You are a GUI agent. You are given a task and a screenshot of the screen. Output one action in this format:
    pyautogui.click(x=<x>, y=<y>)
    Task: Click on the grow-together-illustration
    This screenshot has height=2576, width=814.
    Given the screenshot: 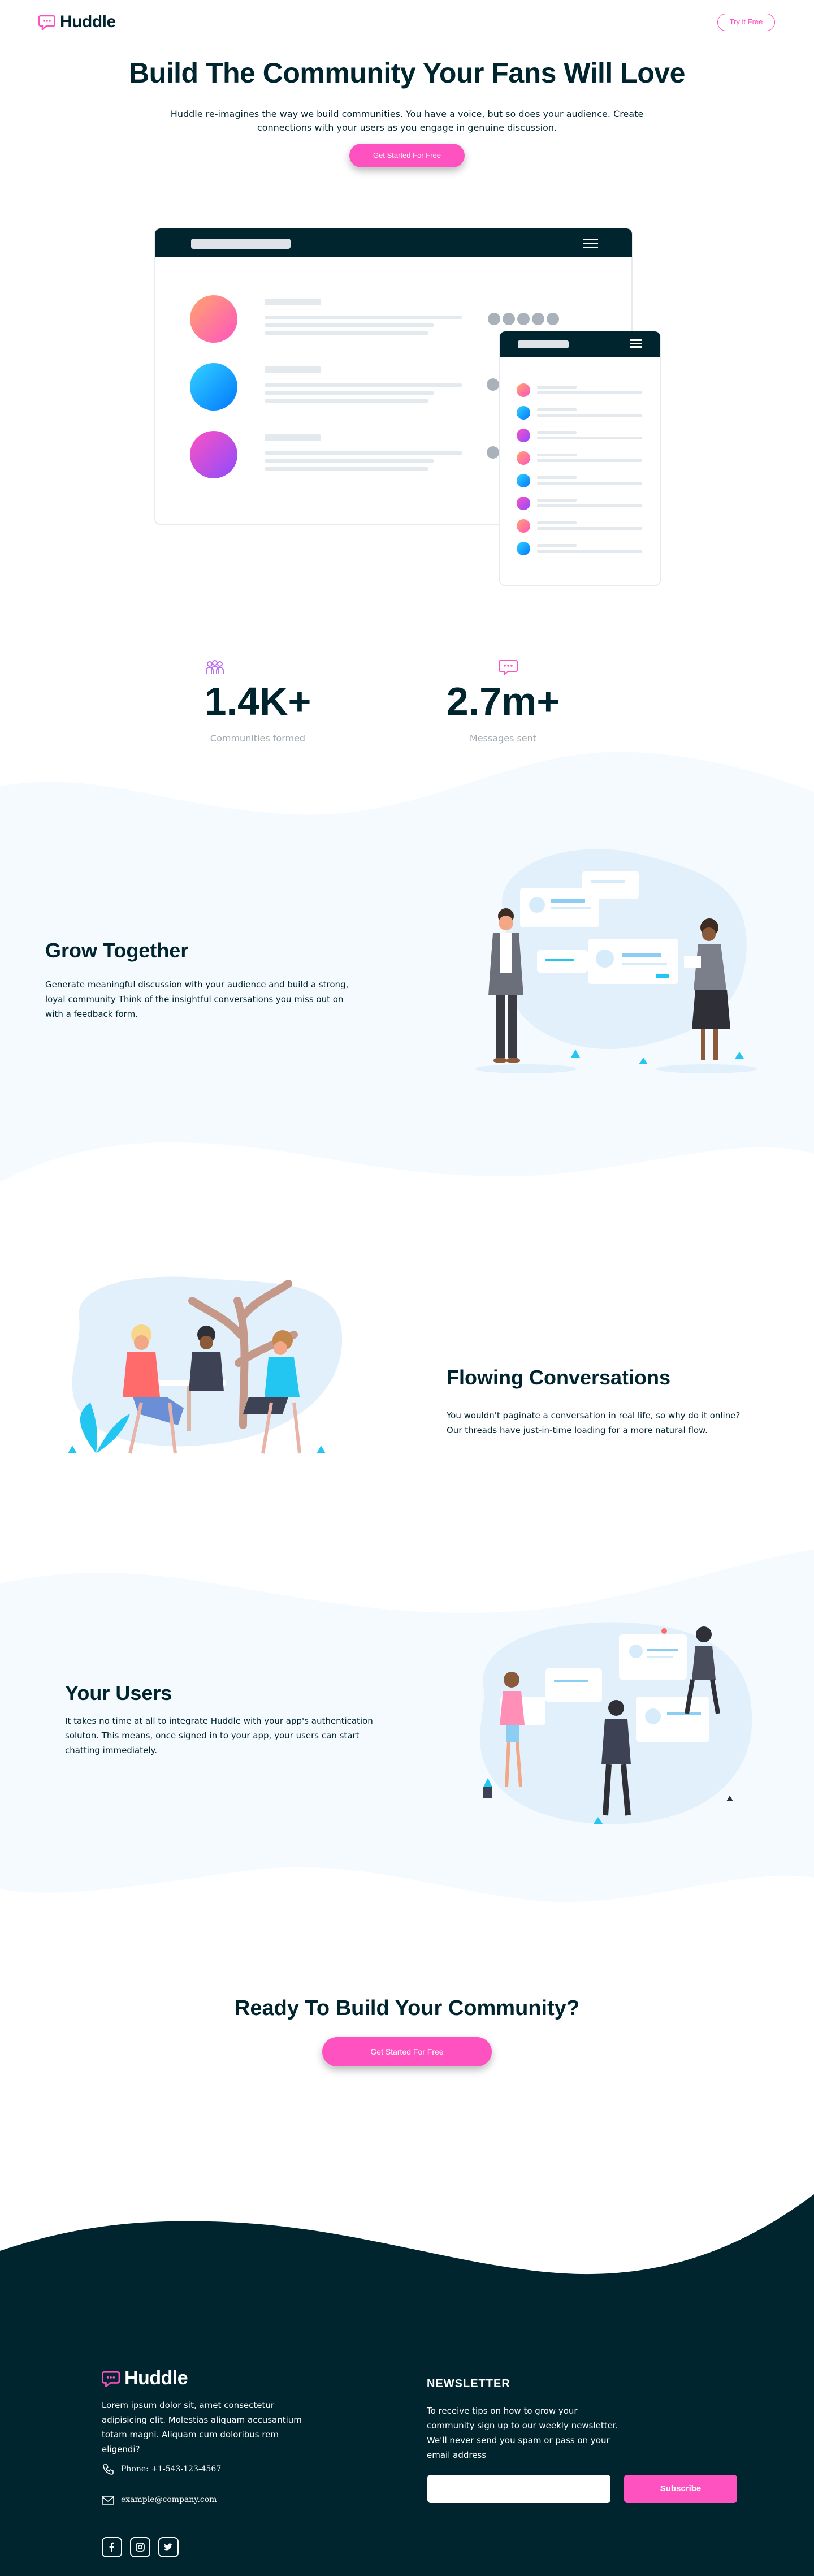 What is the action you would take?
    pyautogui.click(x=616, y=961)
    